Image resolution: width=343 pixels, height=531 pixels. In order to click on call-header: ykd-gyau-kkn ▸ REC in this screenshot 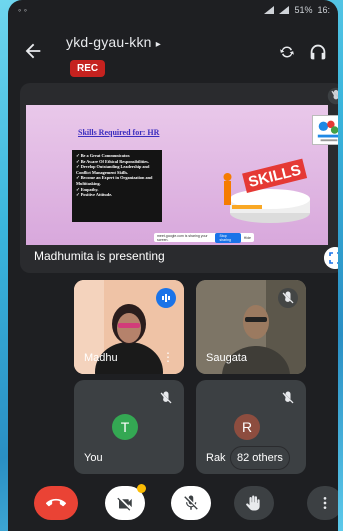, I will do `click(173, 51)`.